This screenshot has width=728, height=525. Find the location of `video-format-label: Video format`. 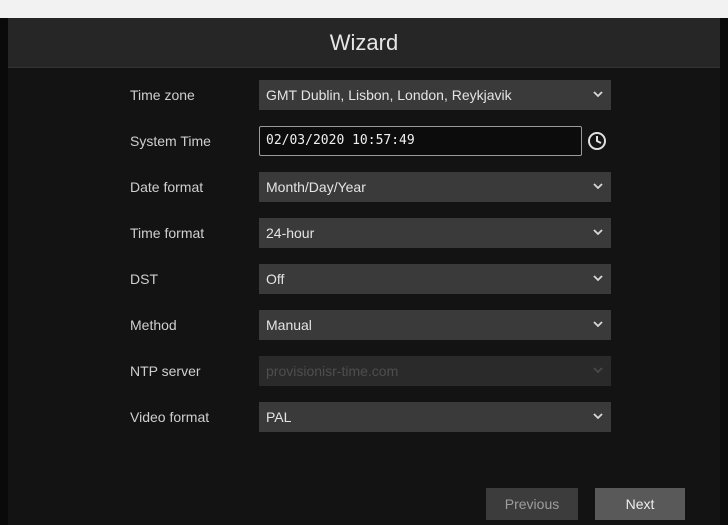

video-format-label: Video format is located at coordinates (170, 417).